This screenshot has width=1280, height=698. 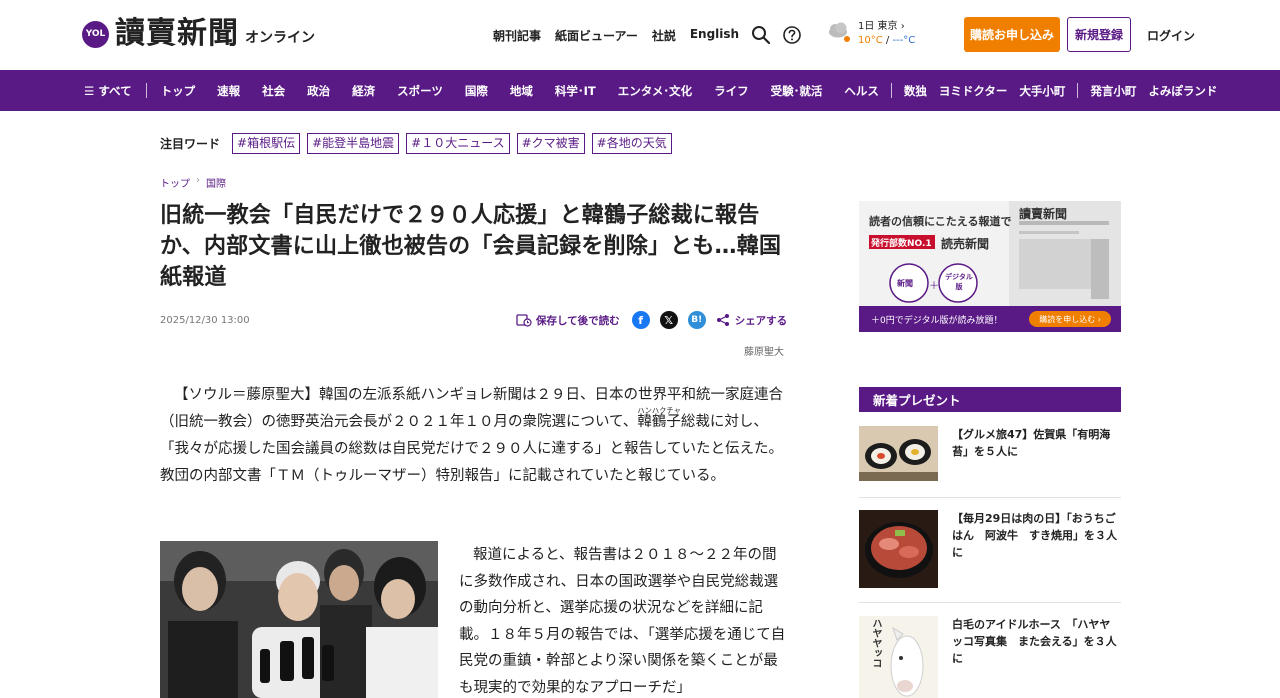 I want to click on nav-breaking: 速報, so click(x=228, y=91).